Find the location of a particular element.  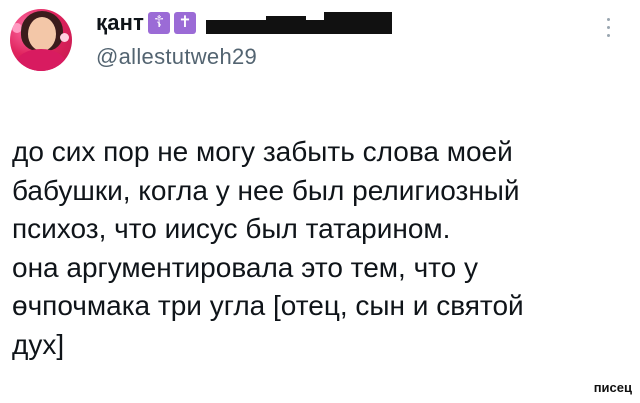

more-vertical-icon is located at coordinates (609, 33).